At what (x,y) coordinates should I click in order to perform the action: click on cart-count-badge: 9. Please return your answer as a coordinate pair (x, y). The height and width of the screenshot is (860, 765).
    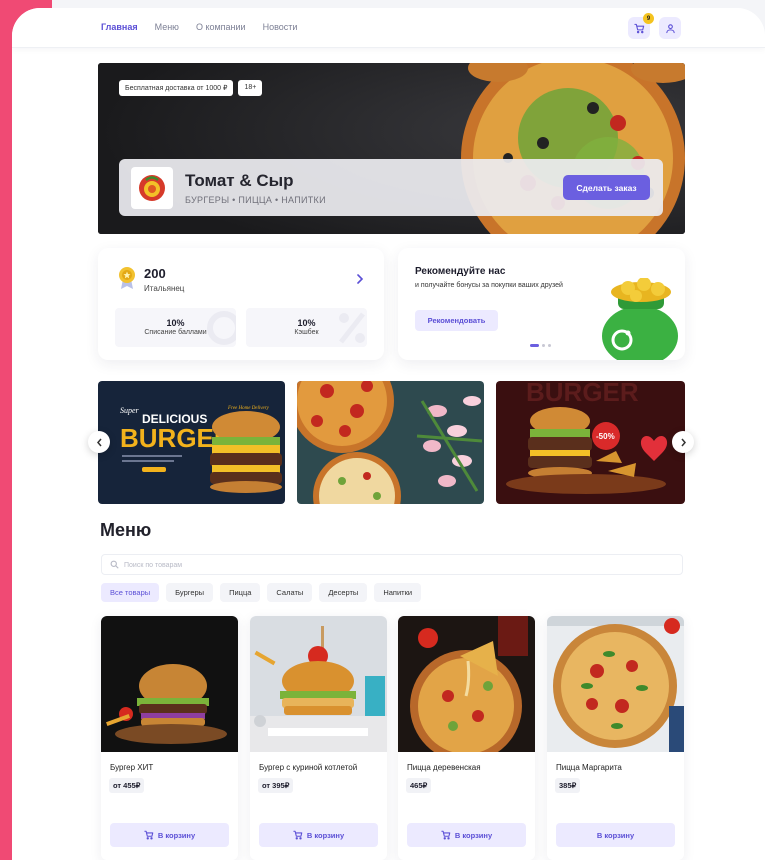
    Looking at the image, I should click on (648, 18).